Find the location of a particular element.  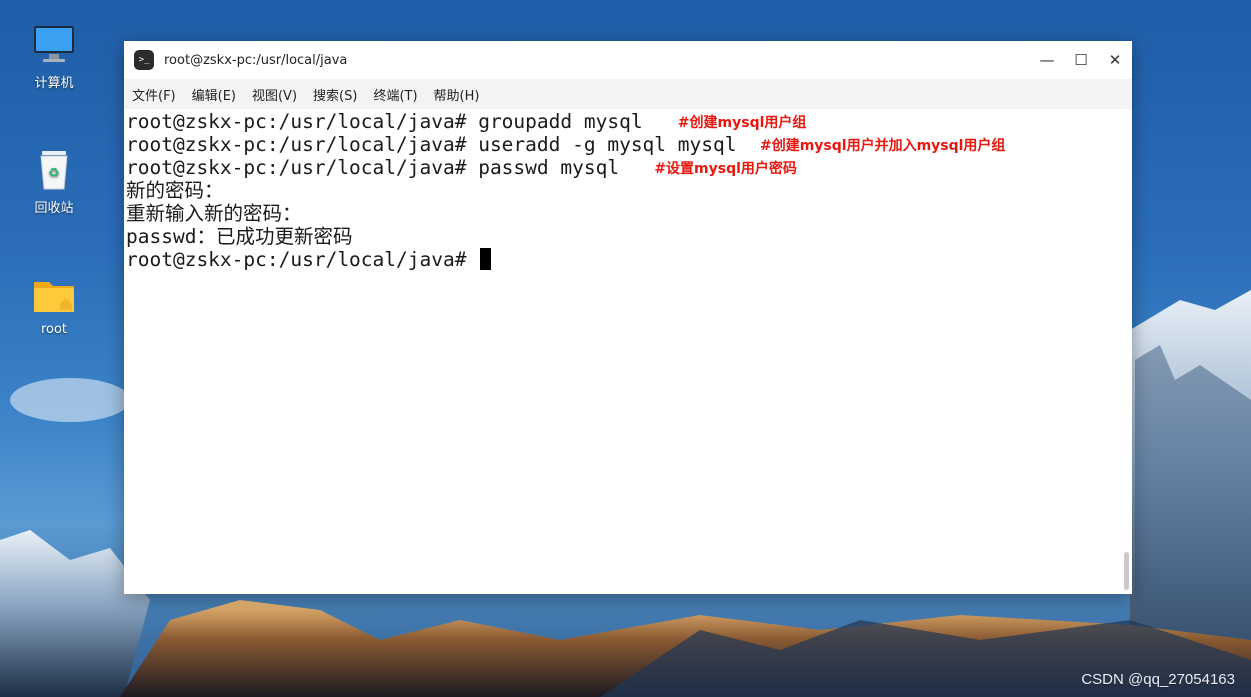

annotation-comment: #创建mysql用户组 is located at coordinates (742, 123).